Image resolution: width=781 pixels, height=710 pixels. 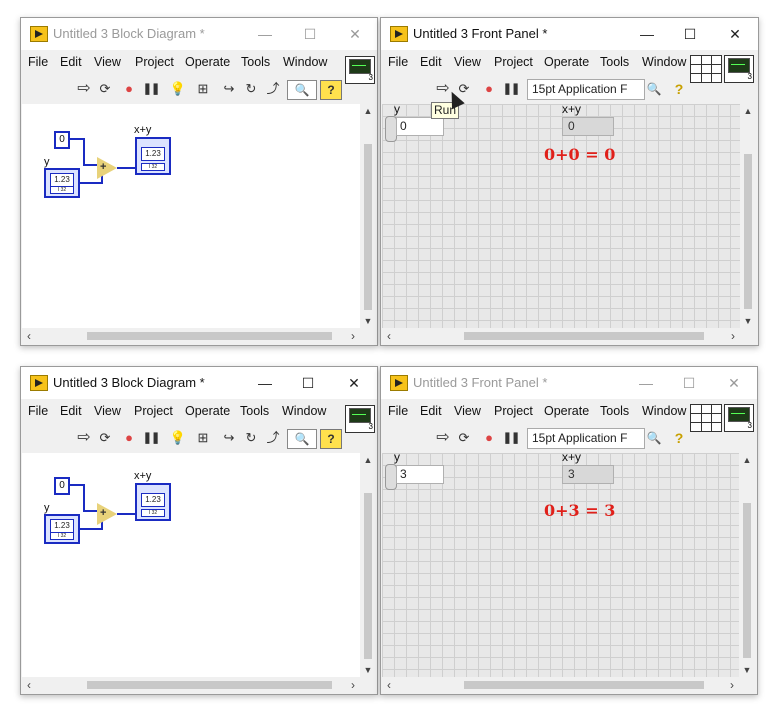 I want to click on numeric-control-y: 0, so click(x=420, y=126).